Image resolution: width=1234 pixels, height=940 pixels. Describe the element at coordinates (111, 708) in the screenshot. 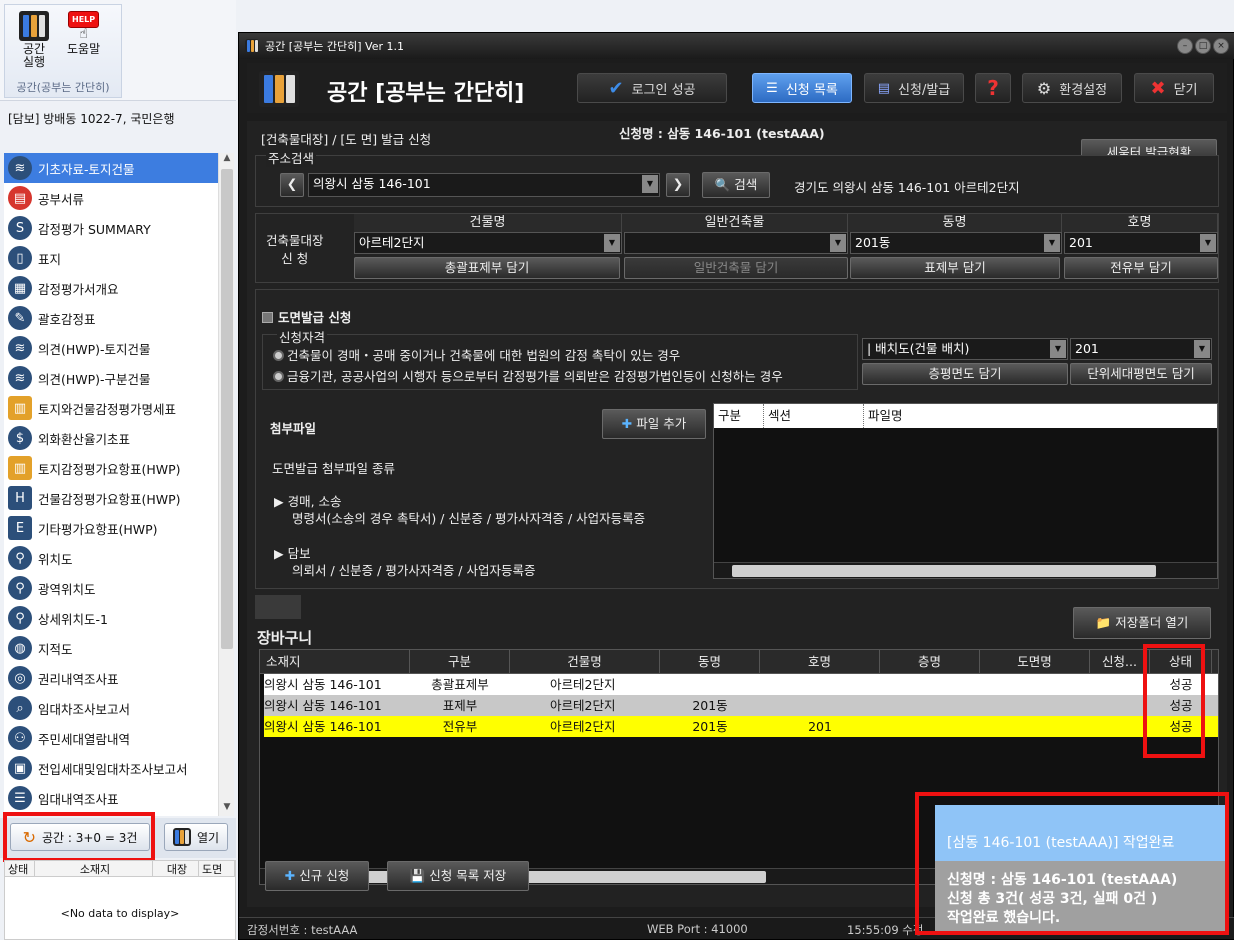

I see `nav-item: ⌕ 임대차조사보고서` at that location.